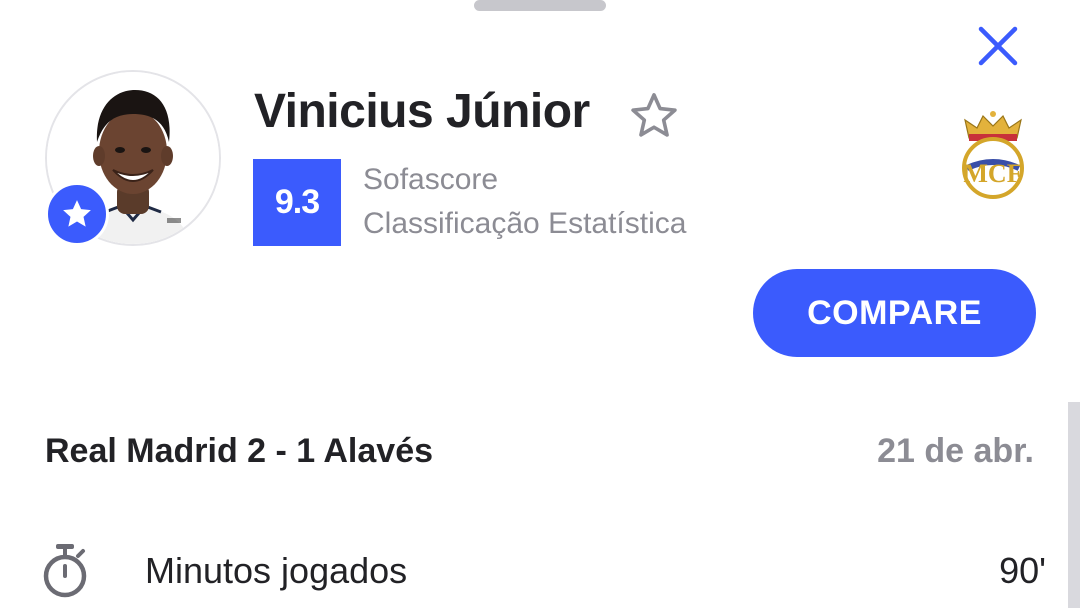 This screenshot has width=1080, height=608. What do you see at coordinates (422, 111) in the screenshot?
I see `player-name: Vinicius Júnior` at bounding box center [422, 111].